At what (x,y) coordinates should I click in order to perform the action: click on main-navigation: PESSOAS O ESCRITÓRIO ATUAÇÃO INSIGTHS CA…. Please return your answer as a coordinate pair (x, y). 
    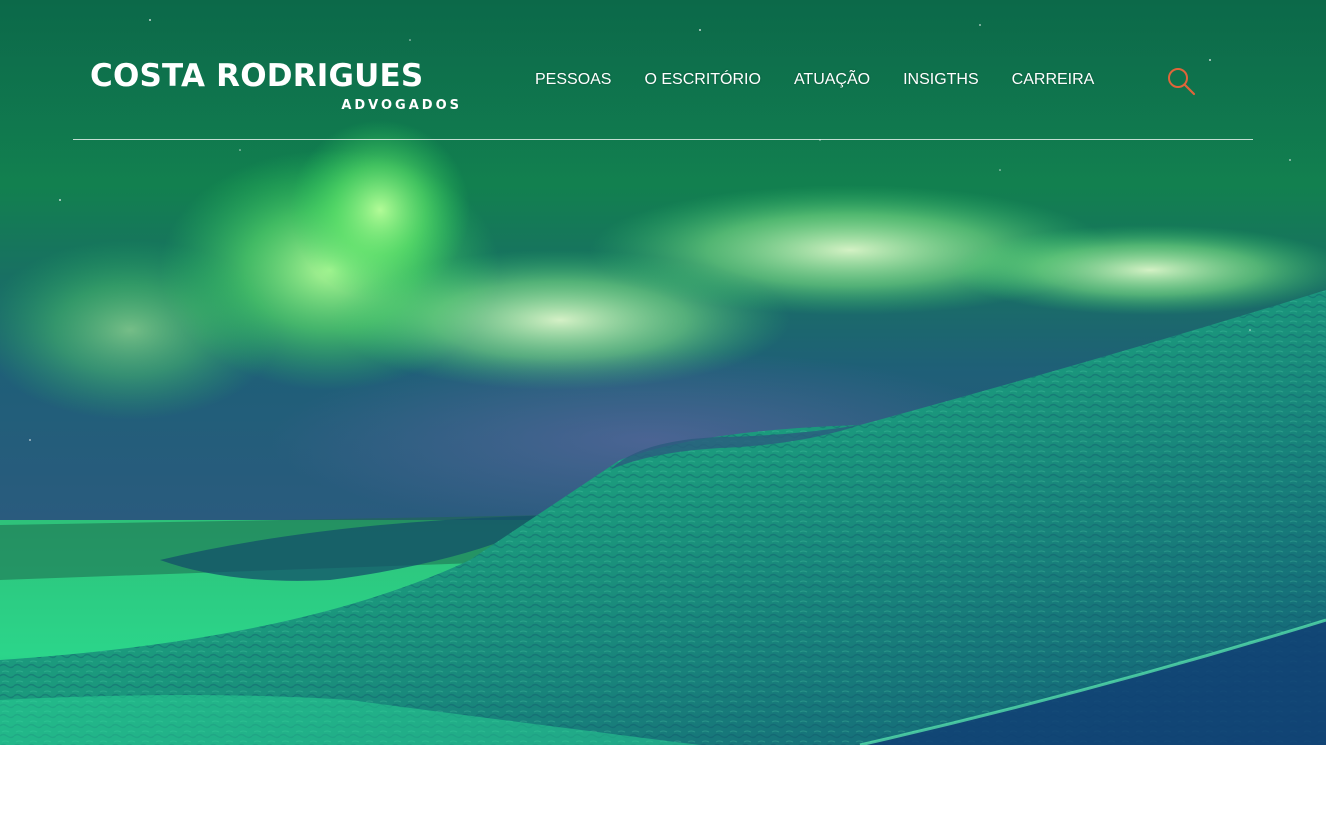
    Looking at the image, I should click on (814, 80).